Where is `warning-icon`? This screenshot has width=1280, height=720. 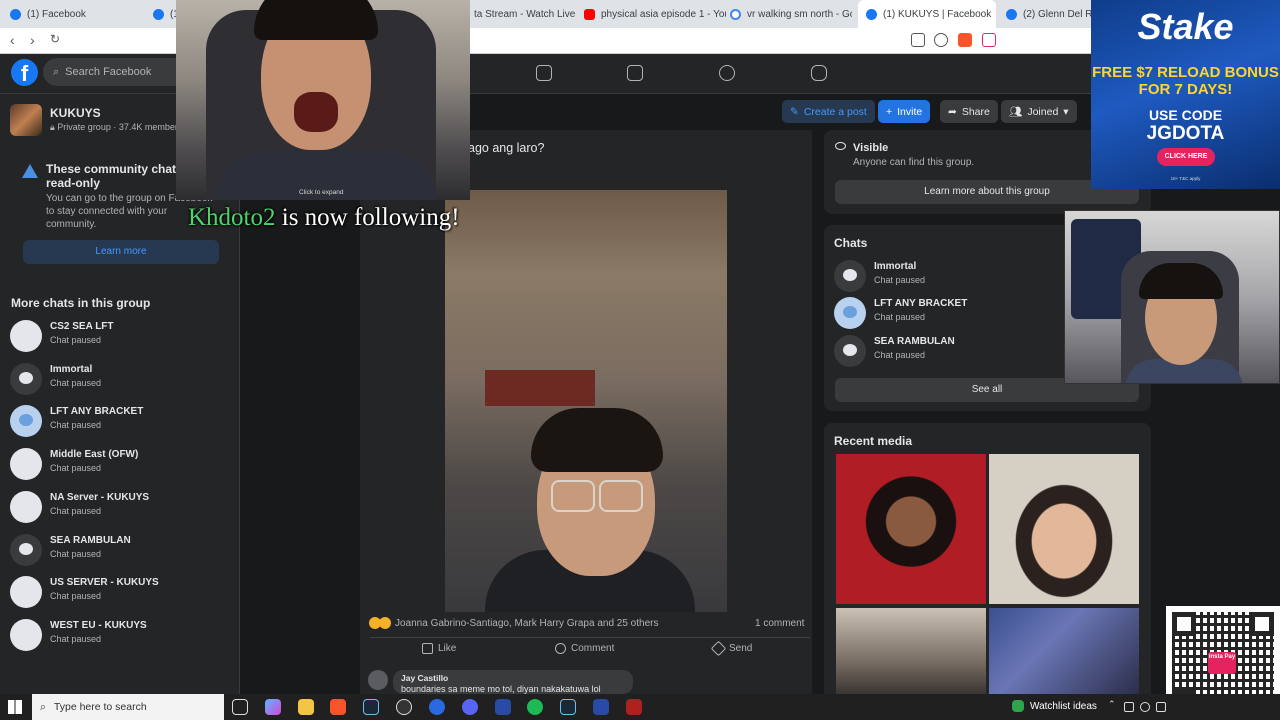
warning-icon is located at coordinates (30, 171).